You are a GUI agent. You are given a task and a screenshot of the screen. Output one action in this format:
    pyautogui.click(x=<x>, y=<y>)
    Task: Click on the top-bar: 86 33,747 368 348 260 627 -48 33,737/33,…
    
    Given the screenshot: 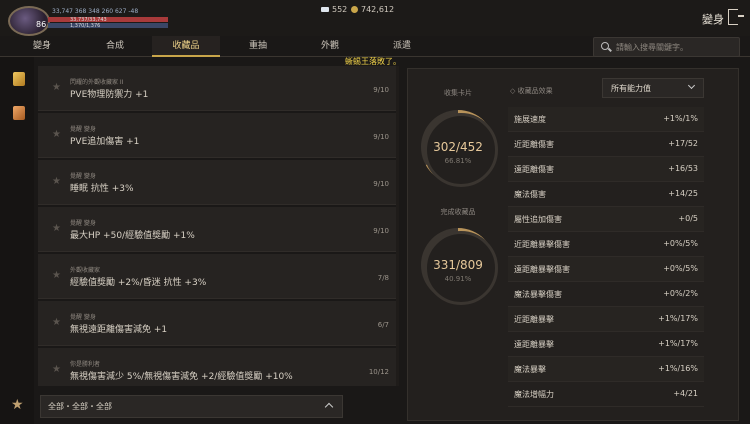 What is the action you would take?
    pyautogui.click(x=375, y=18)
    